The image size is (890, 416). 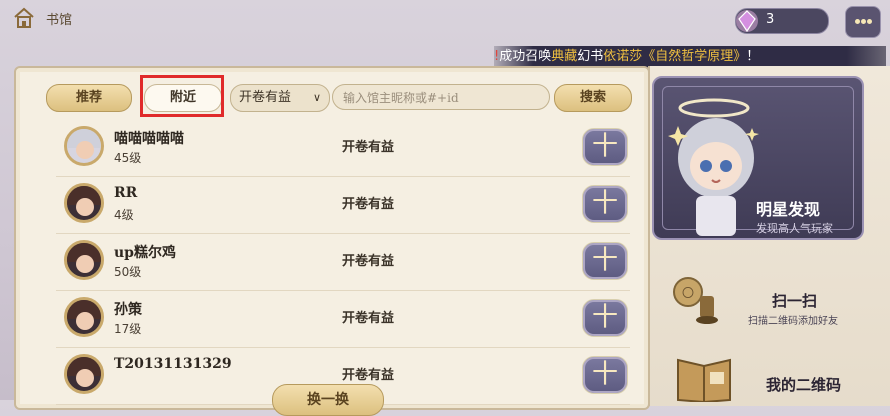 I want to click on svg-text: 〇, so click(x=688, y=293).